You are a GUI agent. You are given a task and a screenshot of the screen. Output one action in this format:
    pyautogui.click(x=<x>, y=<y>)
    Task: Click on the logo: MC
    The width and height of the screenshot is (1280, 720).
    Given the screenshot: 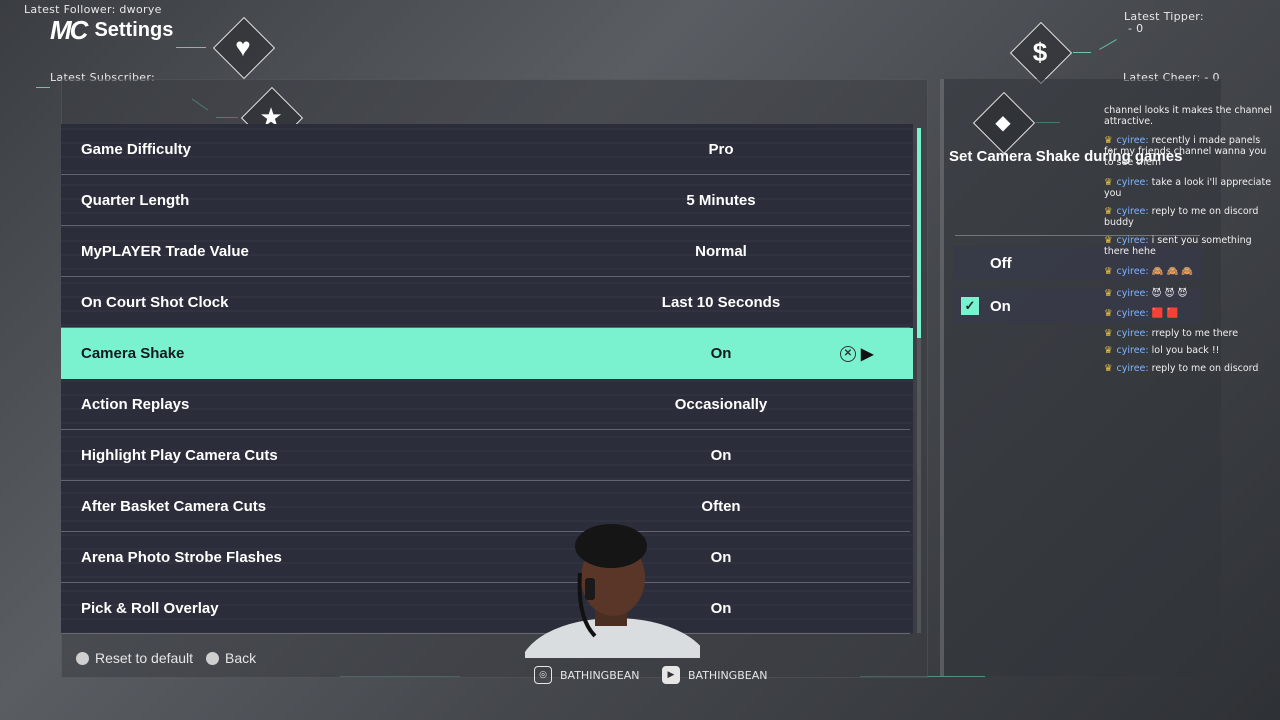 What is the action you would take?
    pyautogui.click(x=69, y=30)
    